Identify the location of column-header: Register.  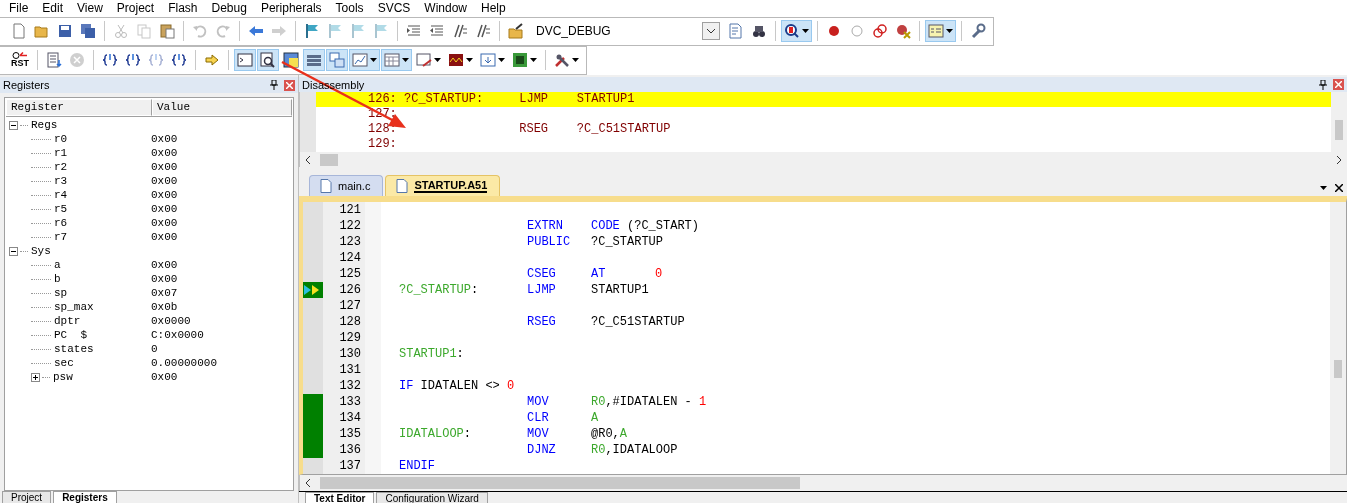
(79, 107).